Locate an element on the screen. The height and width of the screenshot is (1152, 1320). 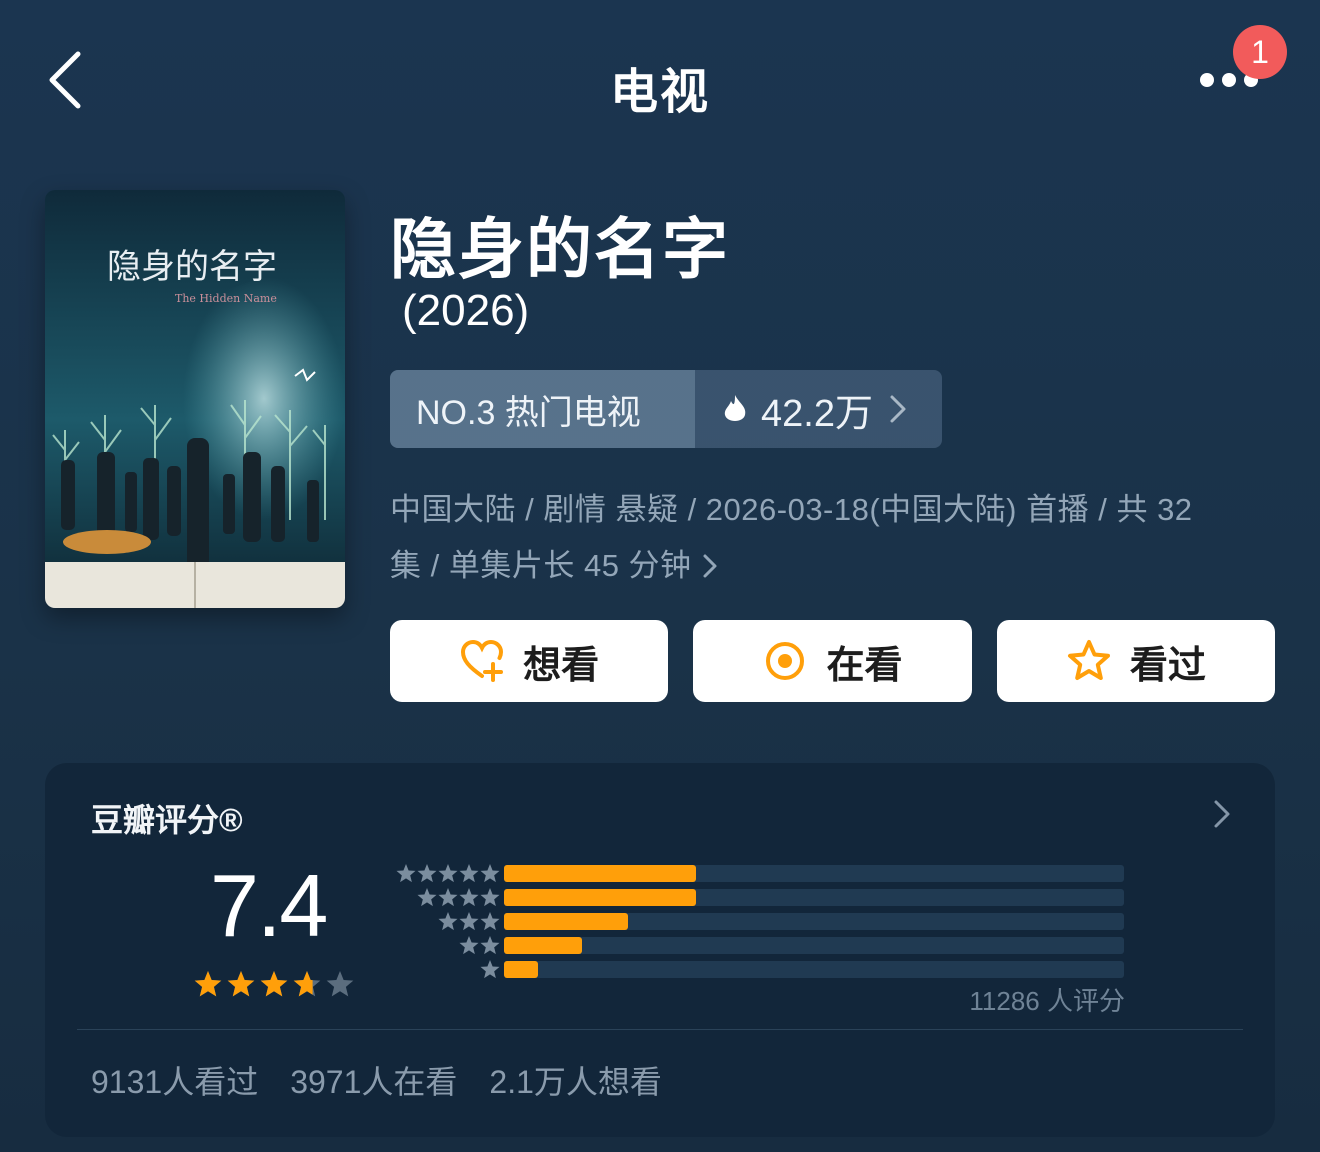
rating-bar-track-3star is located at coordinates (814, 921).